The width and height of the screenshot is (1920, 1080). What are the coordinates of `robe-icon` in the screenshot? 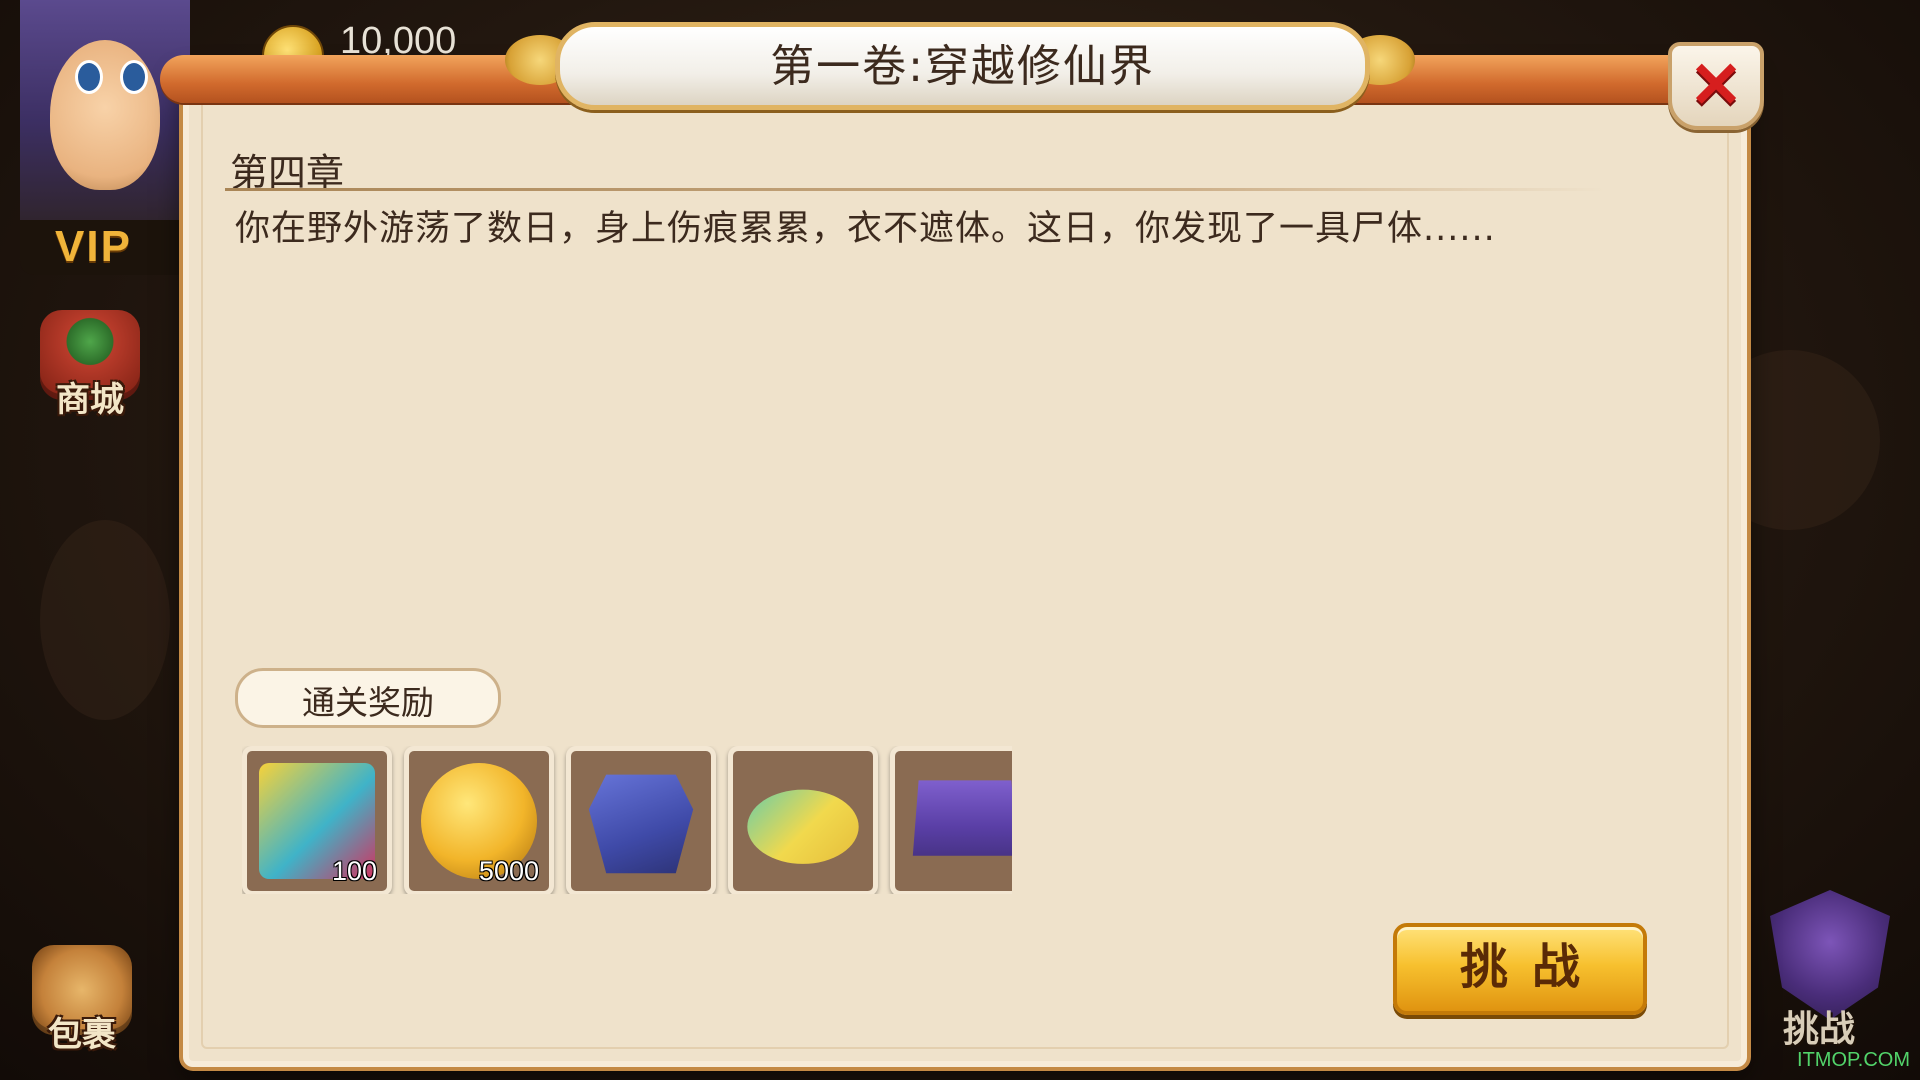 It's located at (641, 824).